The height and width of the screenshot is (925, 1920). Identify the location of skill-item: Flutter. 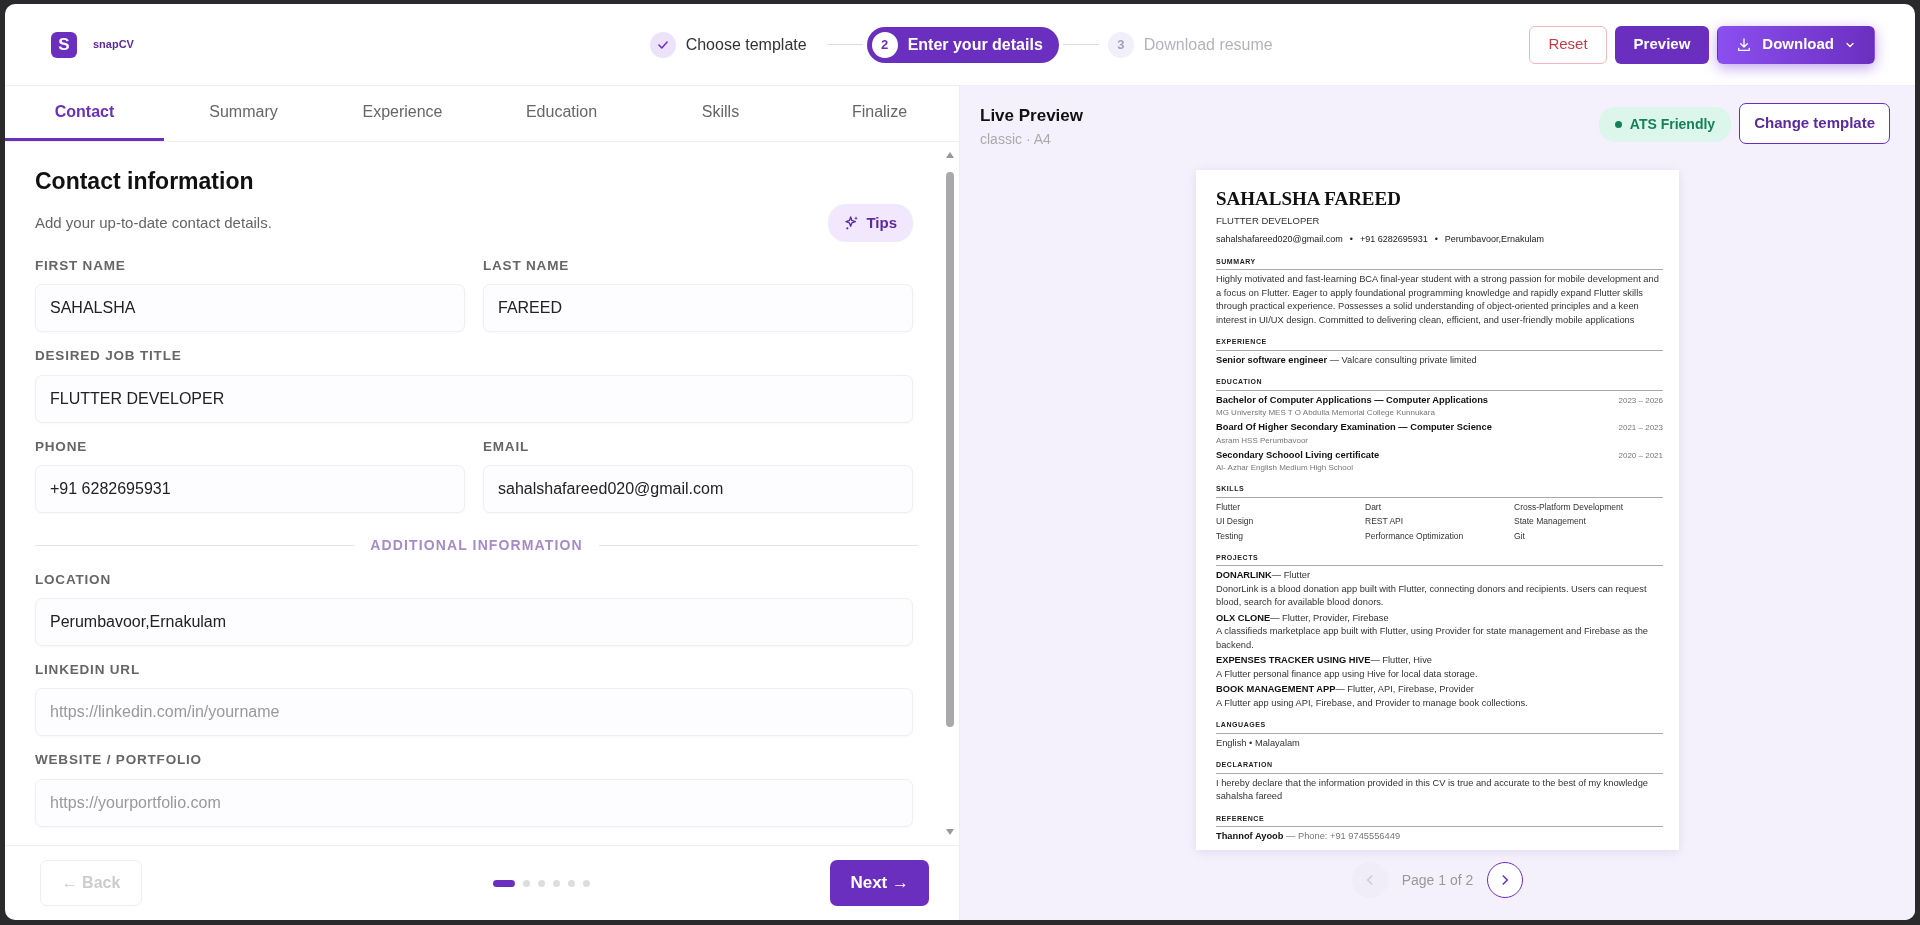
(1229, 507).